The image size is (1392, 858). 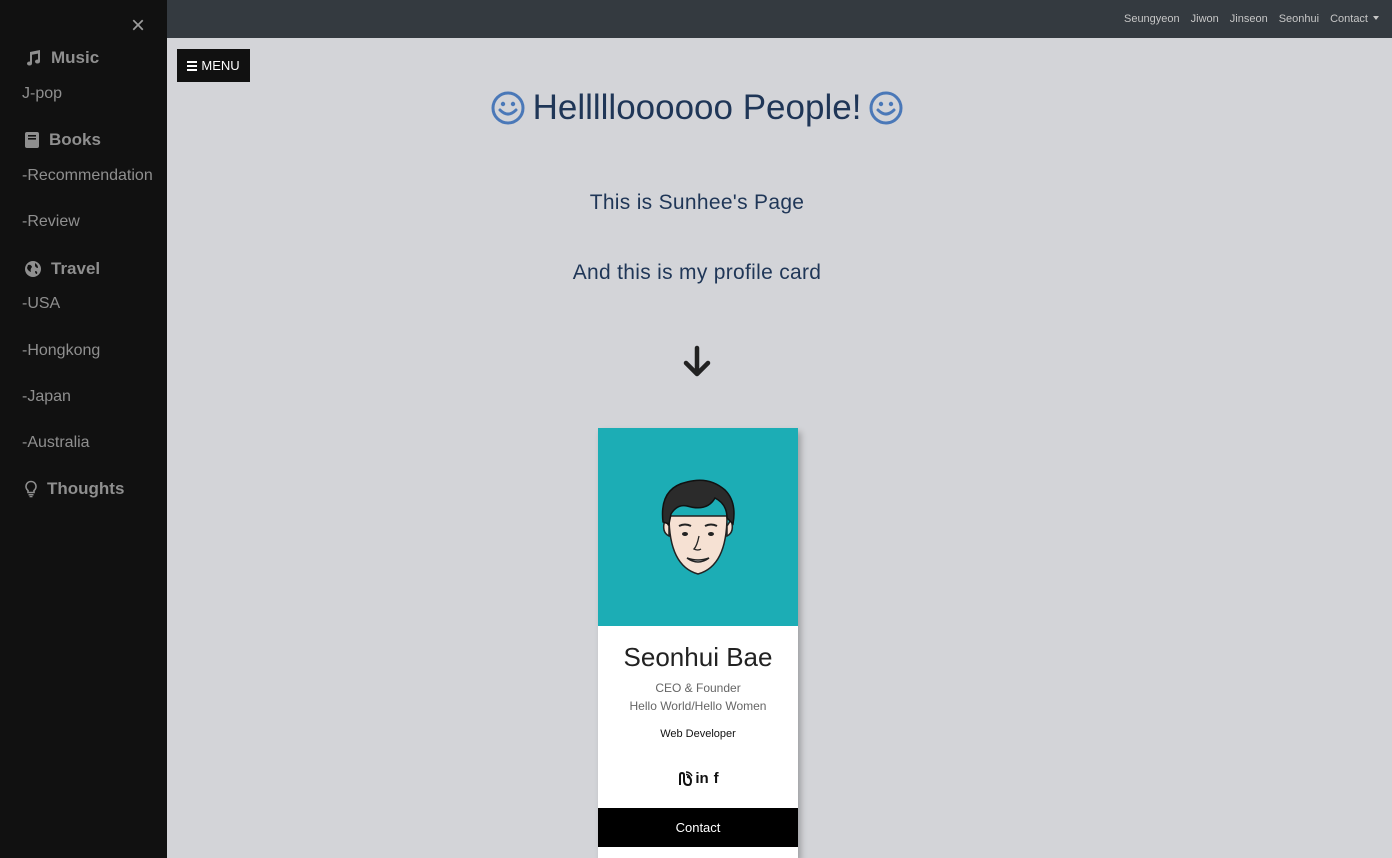 I want to click on card-name: Seonhui Bae, so click(x=698, y=657).